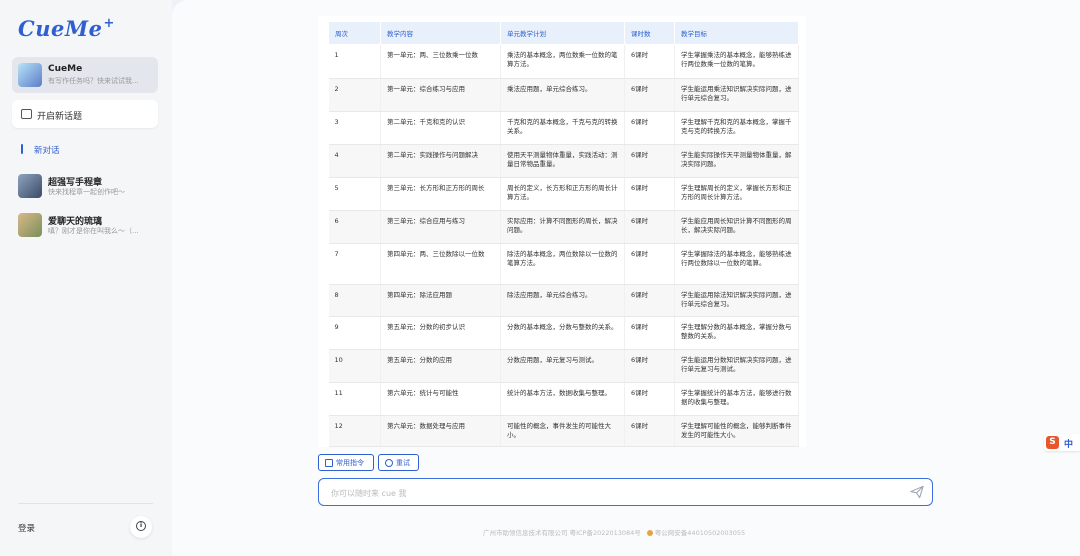 The height and width of the screenshot is (556, 1080). What do you see at coordinates (440, 194) in the screenshot?
I see `cell-content: 第三单元：长方形和正方形的周长` at bounding box center [440, 194].